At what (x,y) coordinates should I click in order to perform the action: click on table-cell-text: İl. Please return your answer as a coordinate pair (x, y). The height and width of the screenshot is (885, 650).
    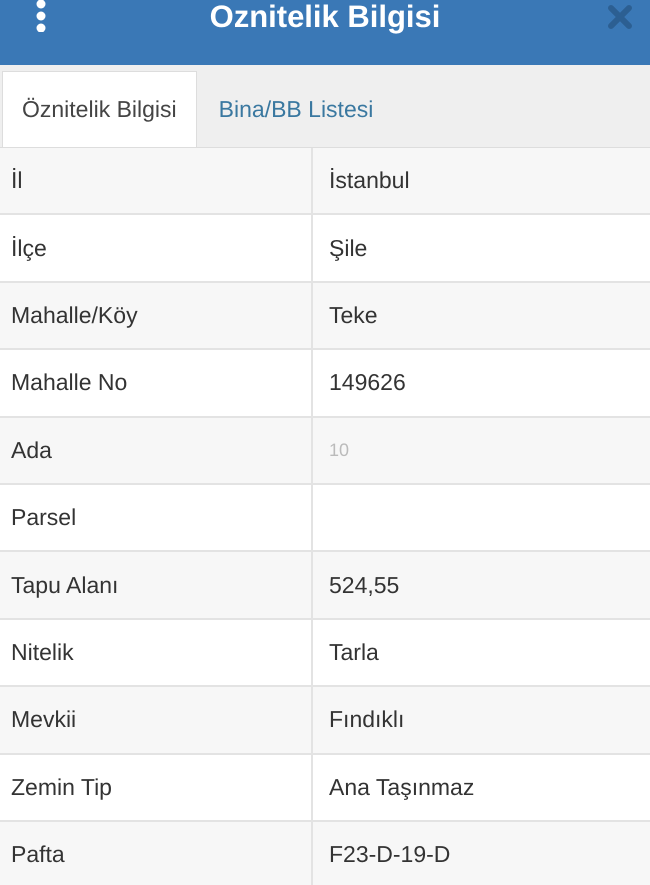
    Looking at the image, I should click on (17, 181).